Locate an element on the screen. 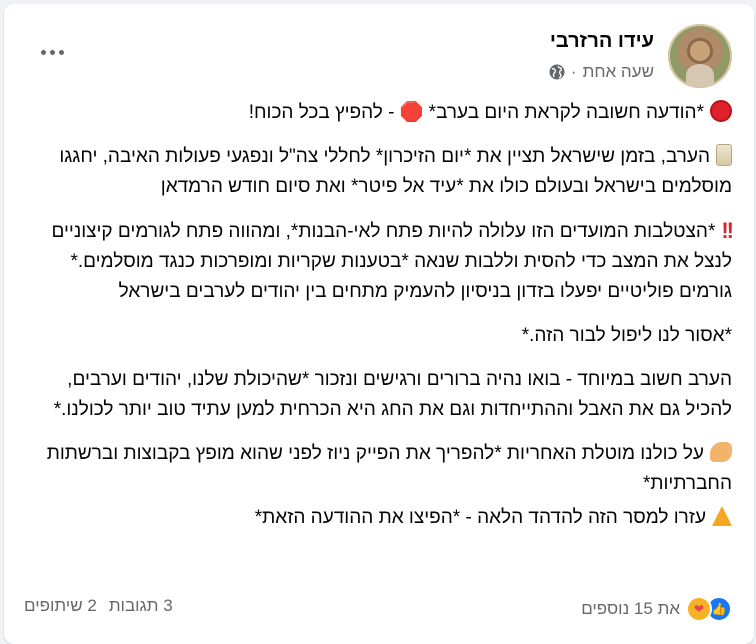 This screenshot has width=756, height=644. double-exclamation-icon: !! is located at coordinates (727, 230).